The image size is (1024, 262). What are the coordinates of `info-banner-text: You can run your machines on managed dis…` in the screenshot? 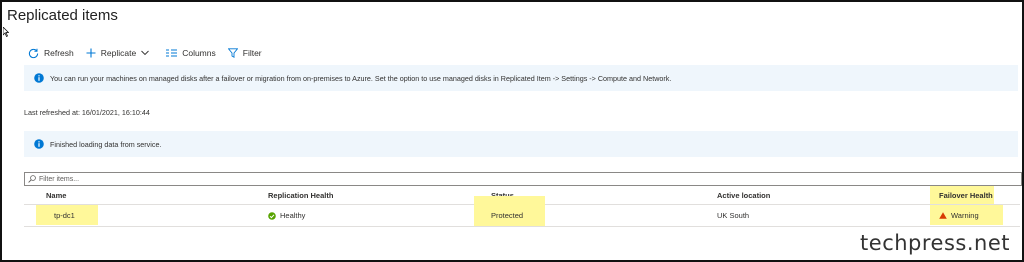 It's located at (361, 78).